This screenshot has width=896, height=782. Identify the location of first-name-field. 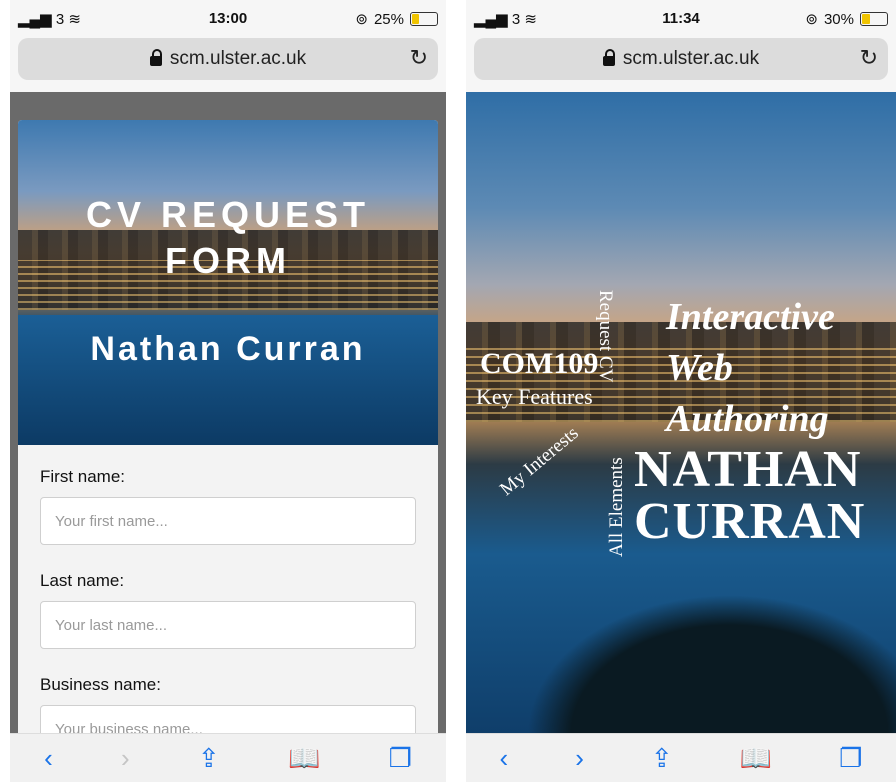
(228, 521).